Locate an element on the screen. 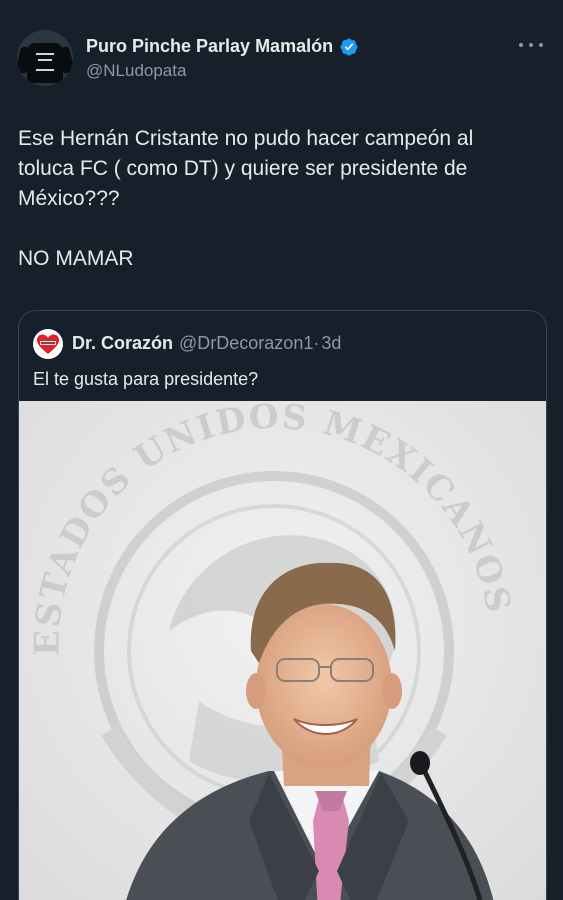 Image resolution: width=563 pixels, height=900 pixels. author-display-name: Puro Pinche Parlay Mamalón is located at coordinates (209, 46).